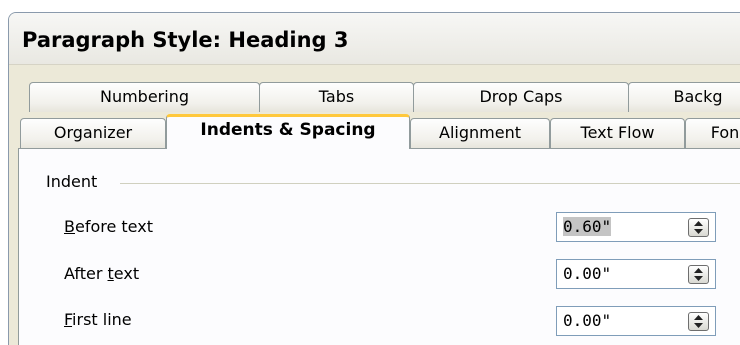 The height and width of the screenshot is (345, 740). What do you see at coordinates (636, 274) in the screenshot?
I see `after-text-field: 0.00"` at bounding box center [636, 274].